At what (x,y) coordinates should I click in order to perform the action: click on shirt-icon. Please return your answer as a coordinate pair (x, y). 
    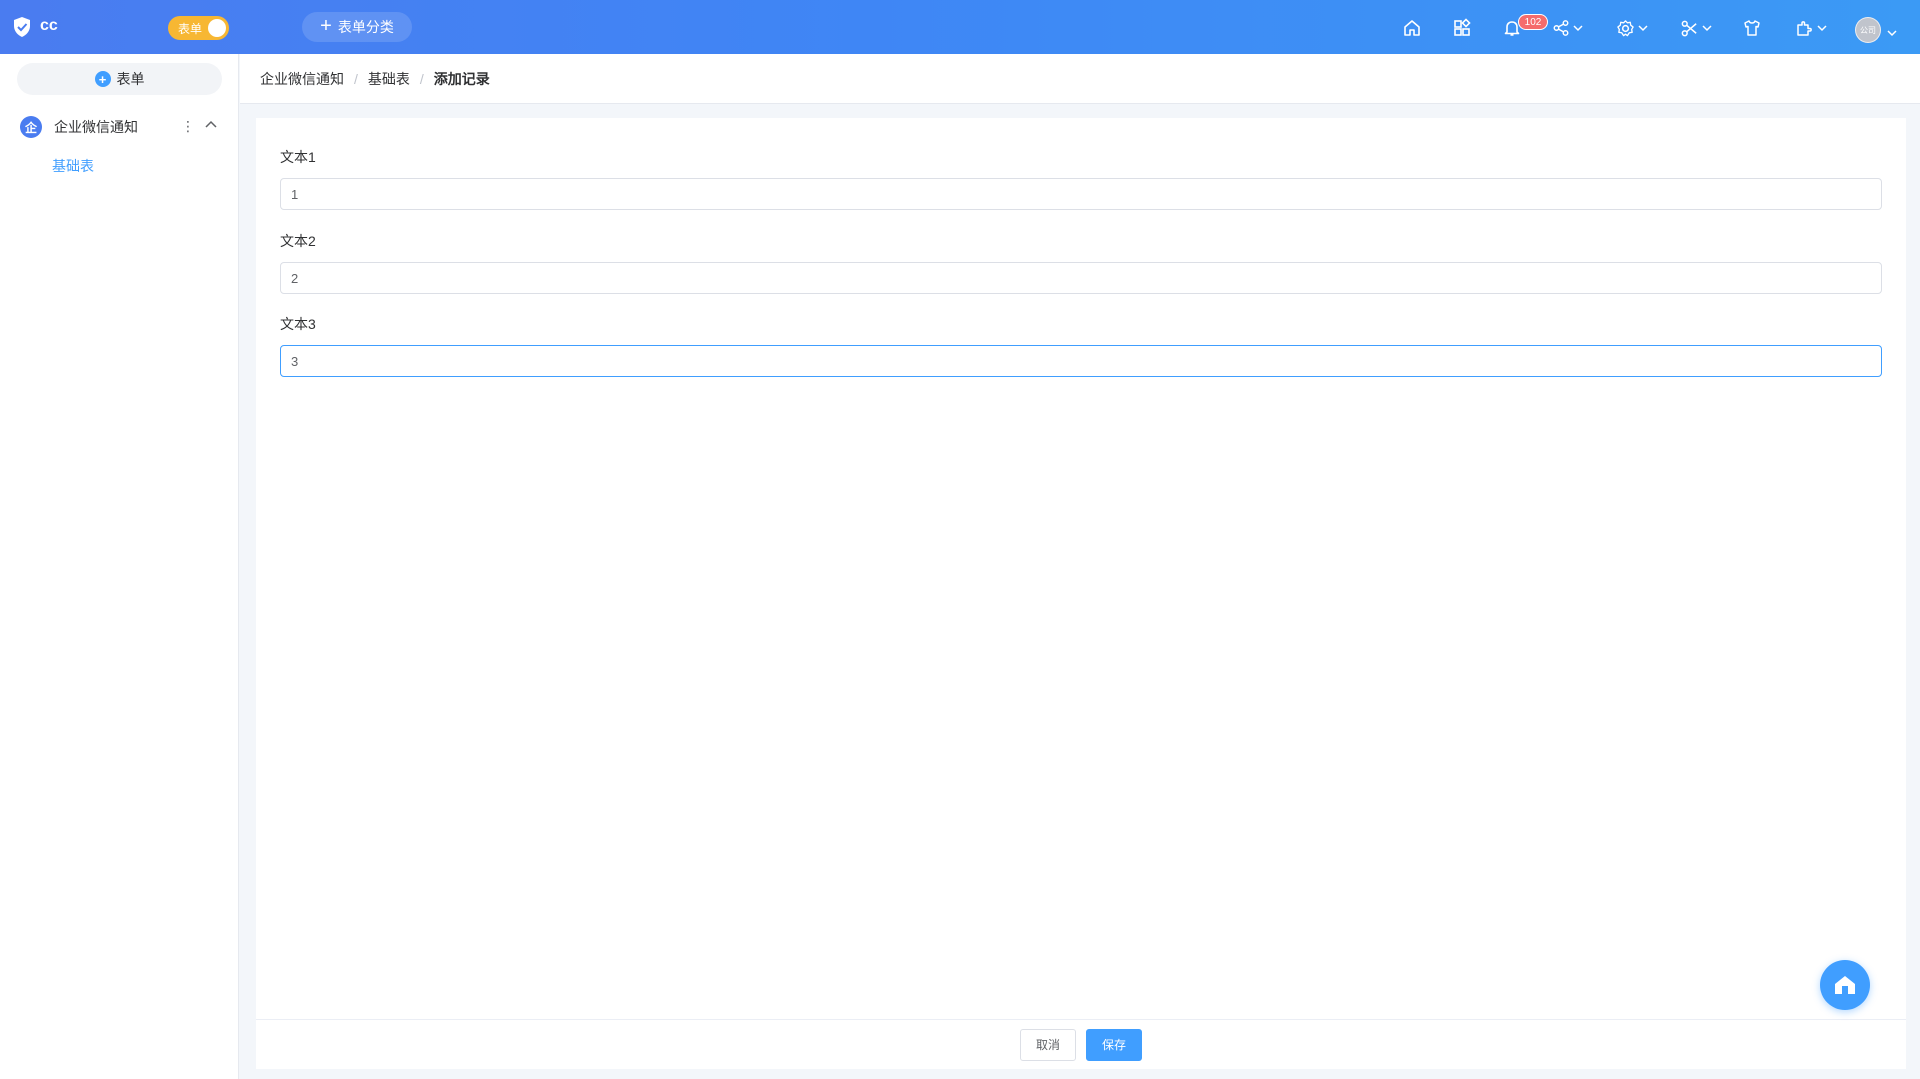
    Looking at the image, I should click on (1752, 28).